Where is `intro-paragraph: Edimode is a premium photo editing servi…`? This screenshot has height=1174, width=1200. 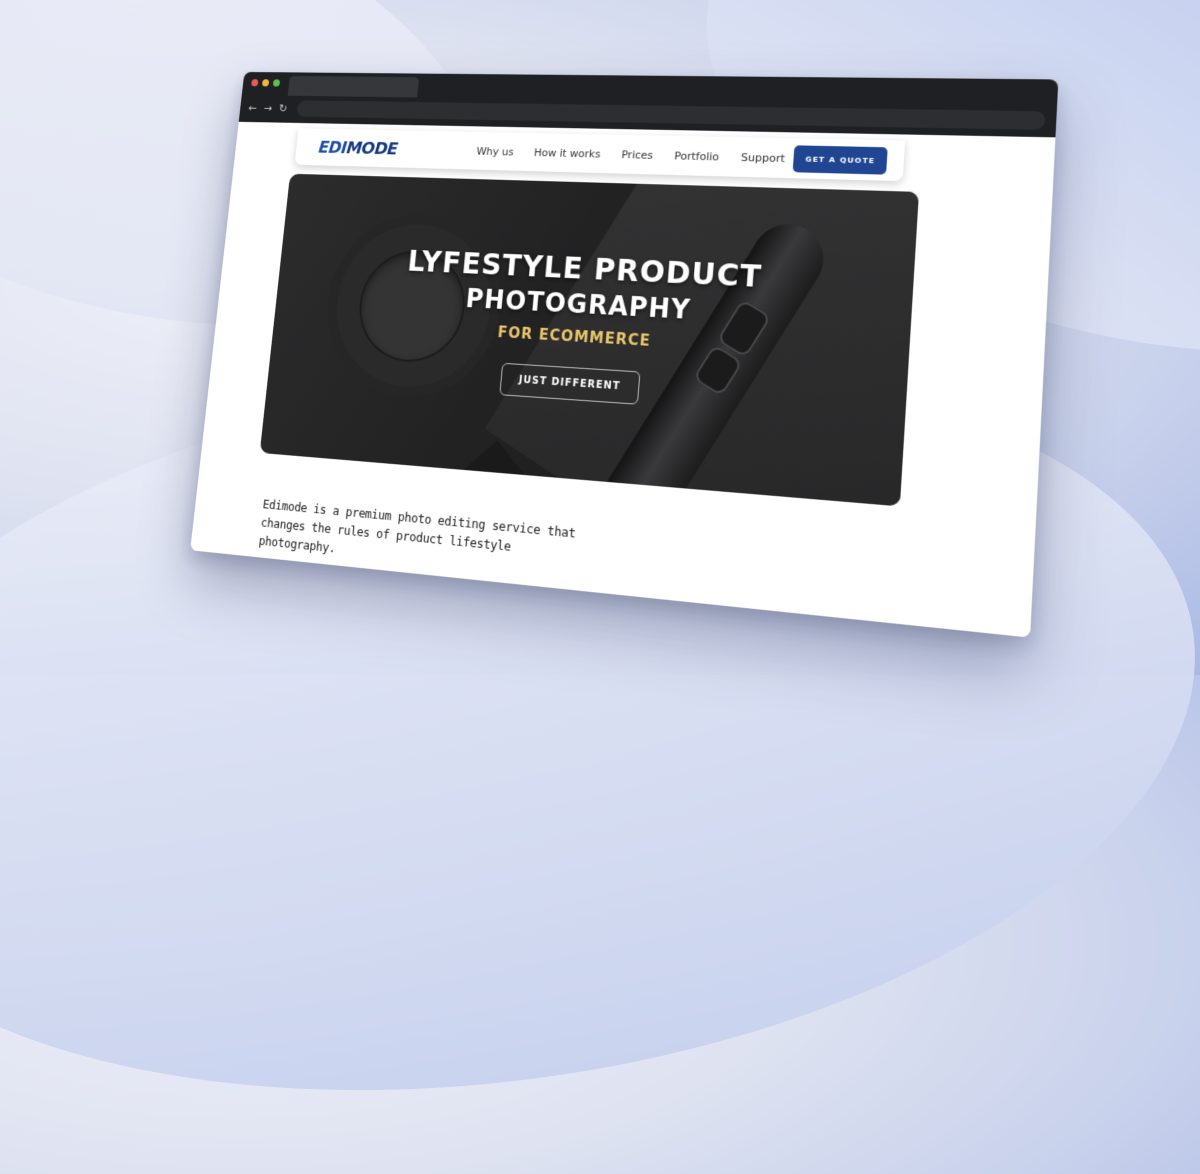 intro-paragraph: Edimode is a premium photo editing servi… is located at coordinates (417, 525).